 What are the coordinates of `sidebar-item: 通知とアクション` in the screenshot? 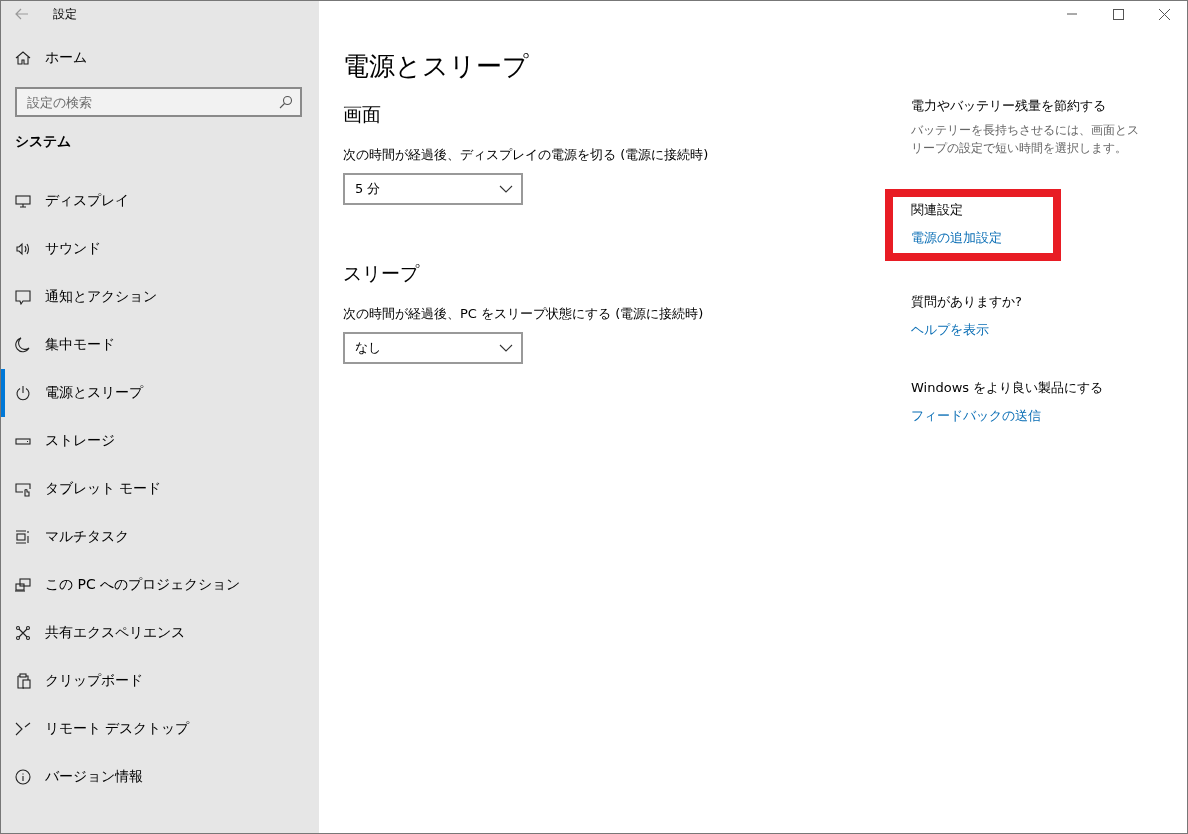 It's located at (160, 297).